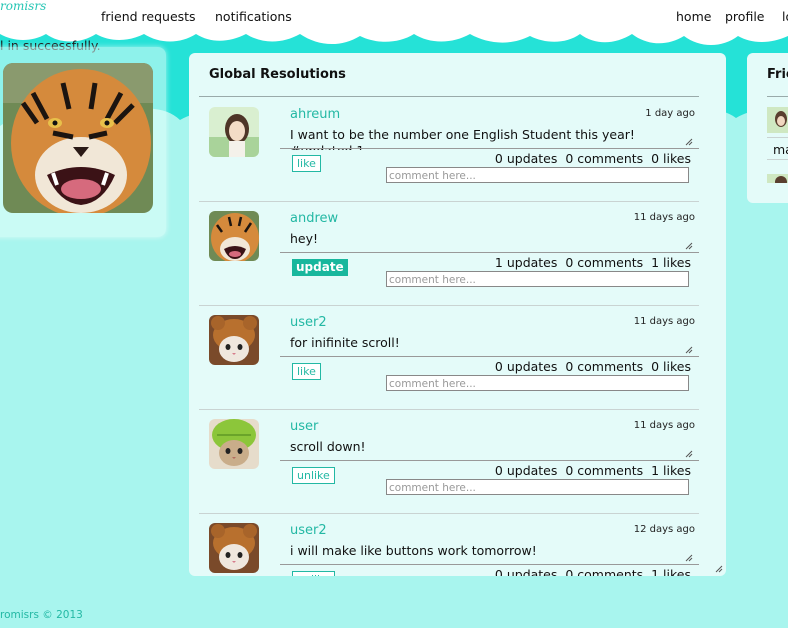  What do you see at coordinates (314, 218) in the screenshot?
I see `username-link: andrew` at bounding box center [314, 218].